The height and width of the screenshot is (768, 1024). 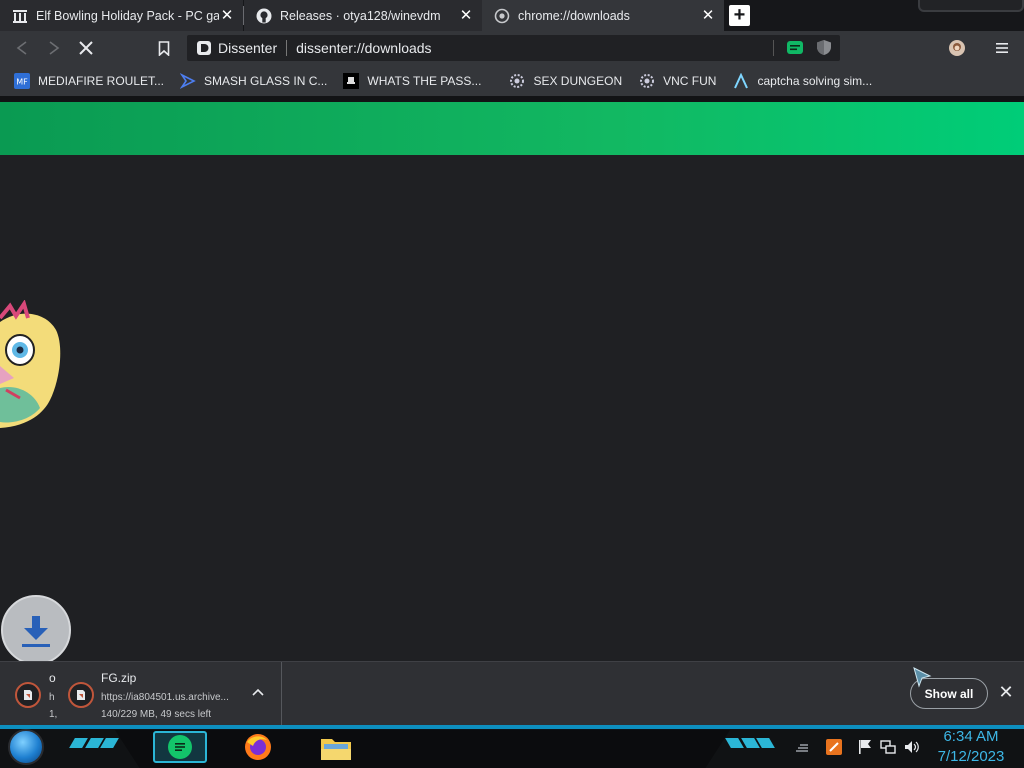 I want to click on mouse-cursor-icon, so click(x=922, y=677).